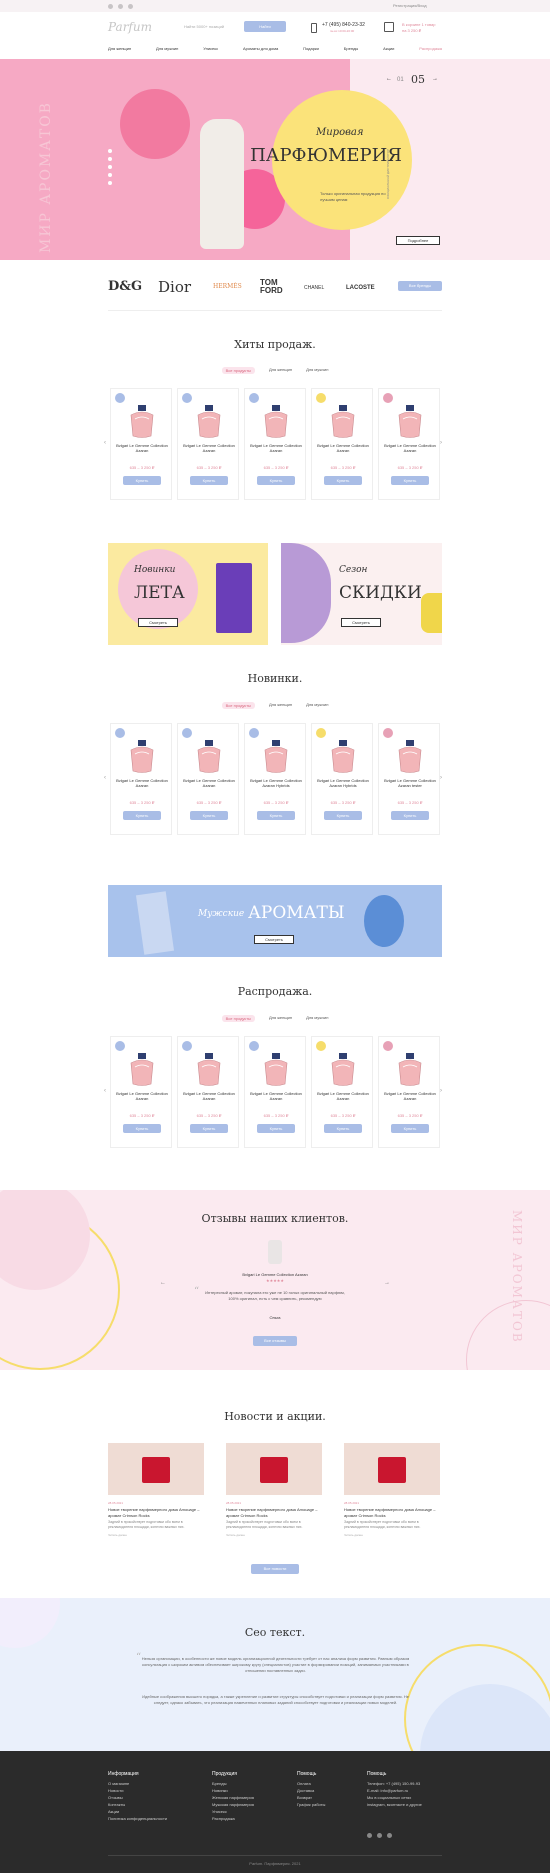 The height and width of the screenshot is (1873, 550). I want to click on all-brands-button: Все бренды, so click(420, 286).